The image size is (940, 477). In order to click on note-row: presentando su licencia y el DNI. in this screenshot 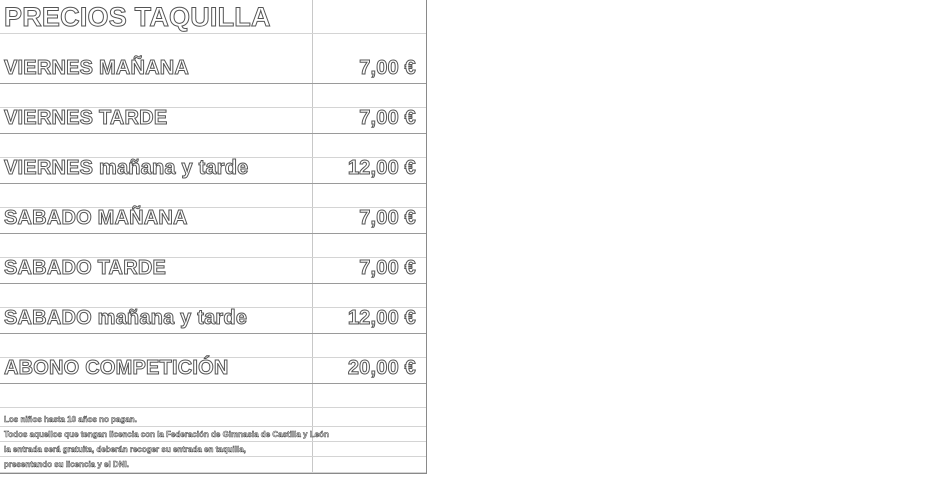, I will do `click(213, 465)`.